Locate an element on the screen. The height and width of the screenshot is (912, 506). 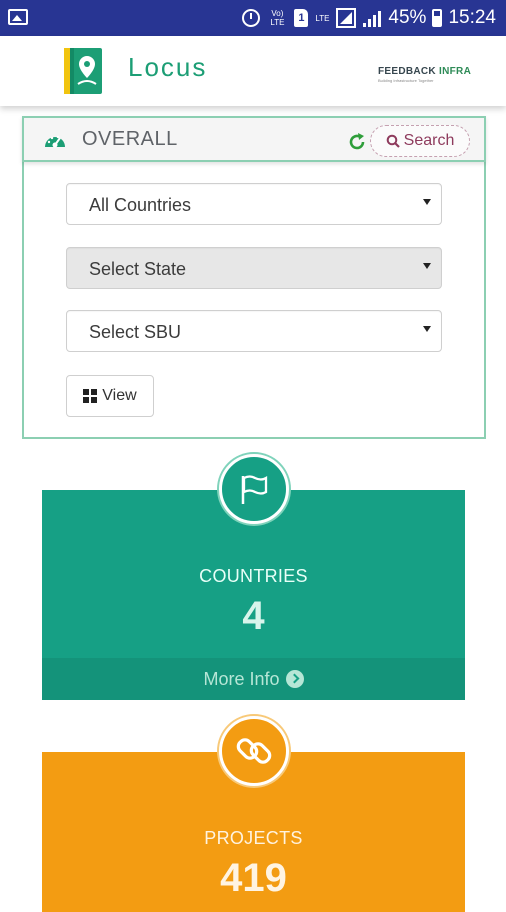
projects-label: PROJECTS is located at coordinates (253, 838).